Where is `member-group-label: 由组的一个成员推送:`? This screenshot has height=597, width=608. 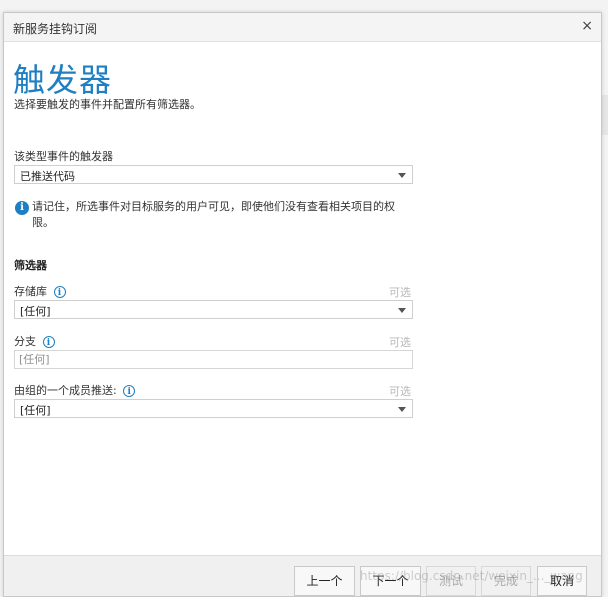
member-group-label: 由组的一个成员推送: is located at coordinates (65, 390).